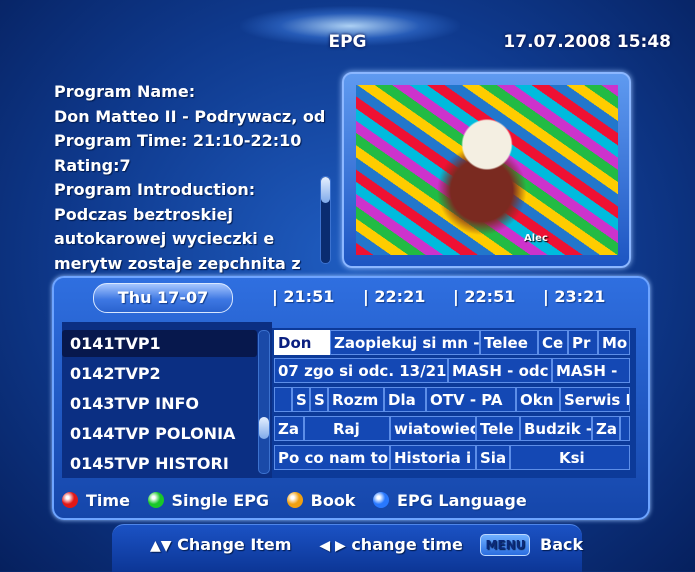 The image size is (695, 572). Describe the element at coordinates (190, 116) in the screenshot. I see `program-name: Don Matteo II - Podrywacz, od` at that location.